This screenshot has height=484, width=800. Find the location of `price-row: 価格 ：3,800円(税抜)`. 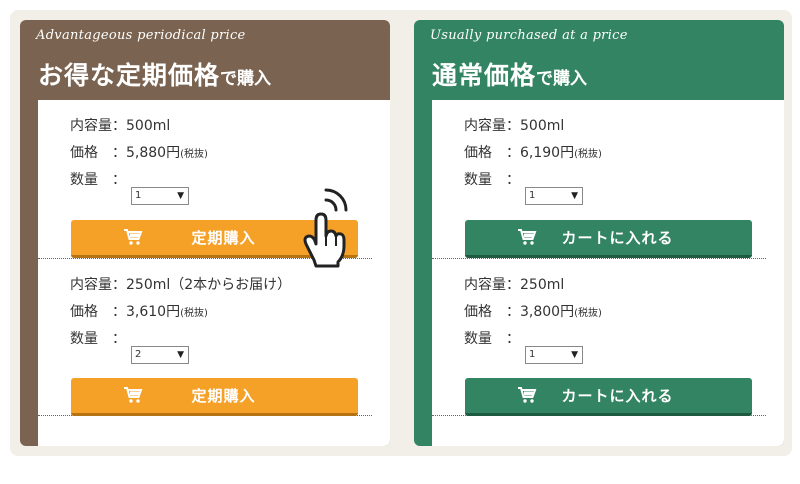

price-row: 価格 ：3,800円(税抜) is located at coordinates (533, 311).